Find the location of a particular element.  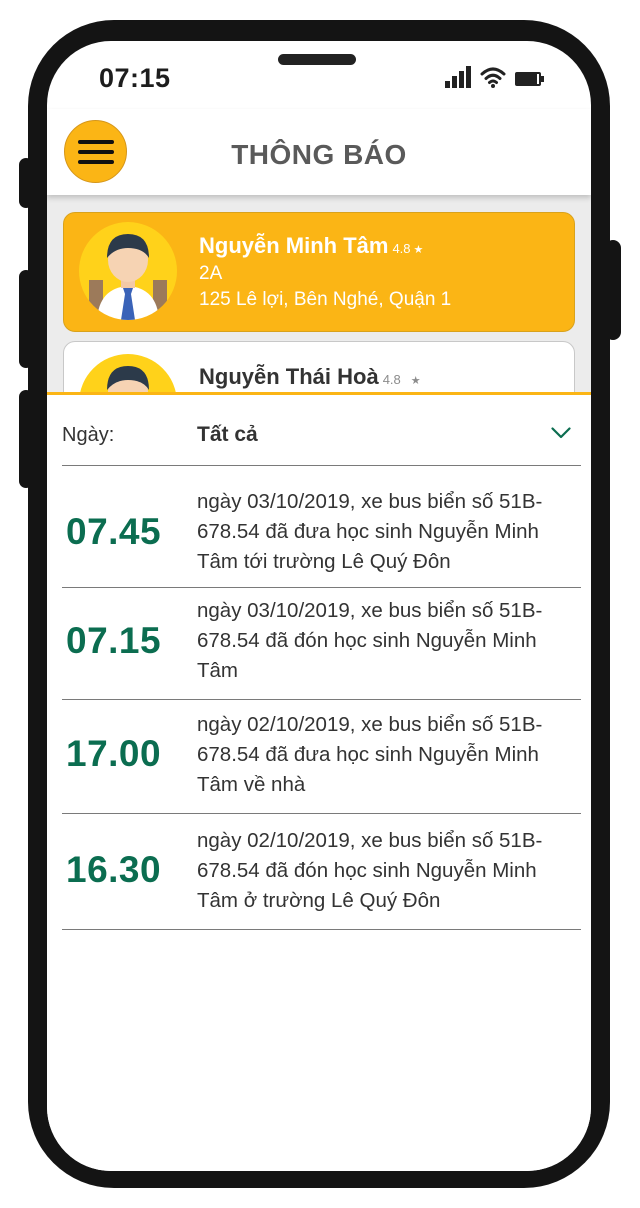

student-class: 2A is located at coordinates (211, 273).